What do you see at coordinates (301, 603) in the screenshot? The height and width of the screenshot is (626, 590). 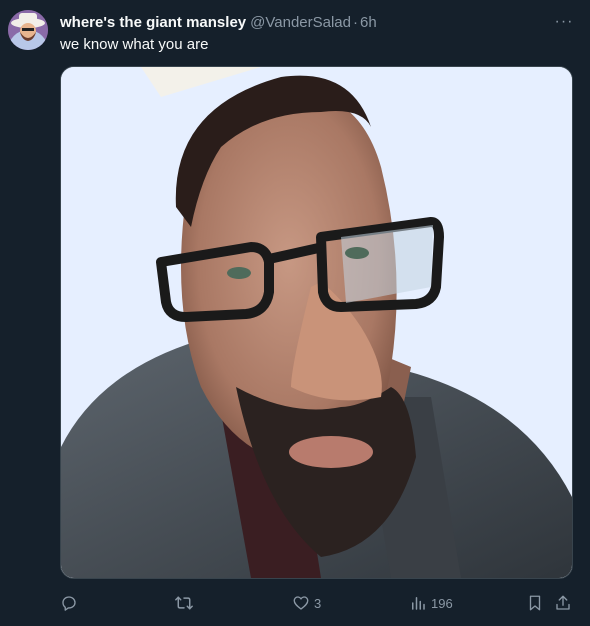 I see `heart-icon` at bounding box center [301, 603].